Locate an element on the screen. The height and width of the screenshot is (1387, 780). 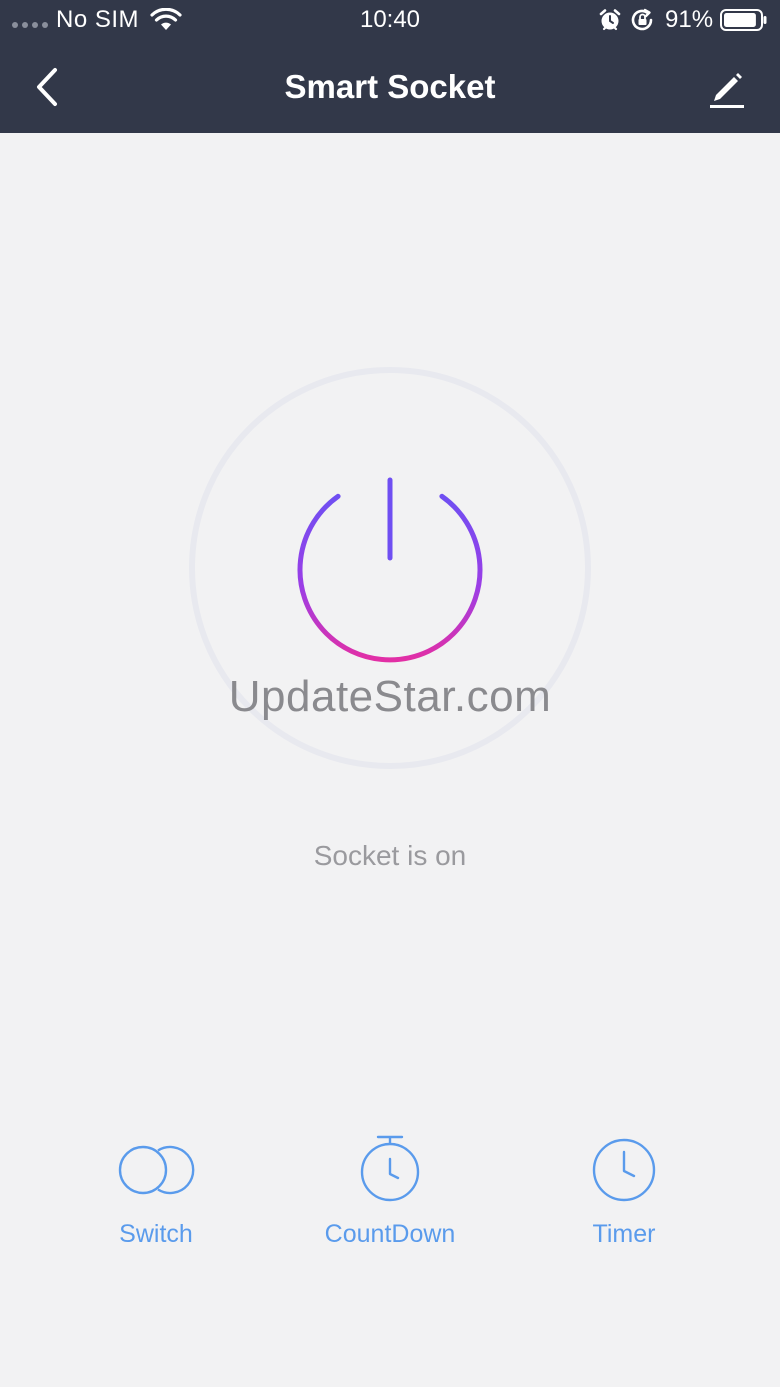
page-title: Smart Socket is located at coordinates (390, 86).